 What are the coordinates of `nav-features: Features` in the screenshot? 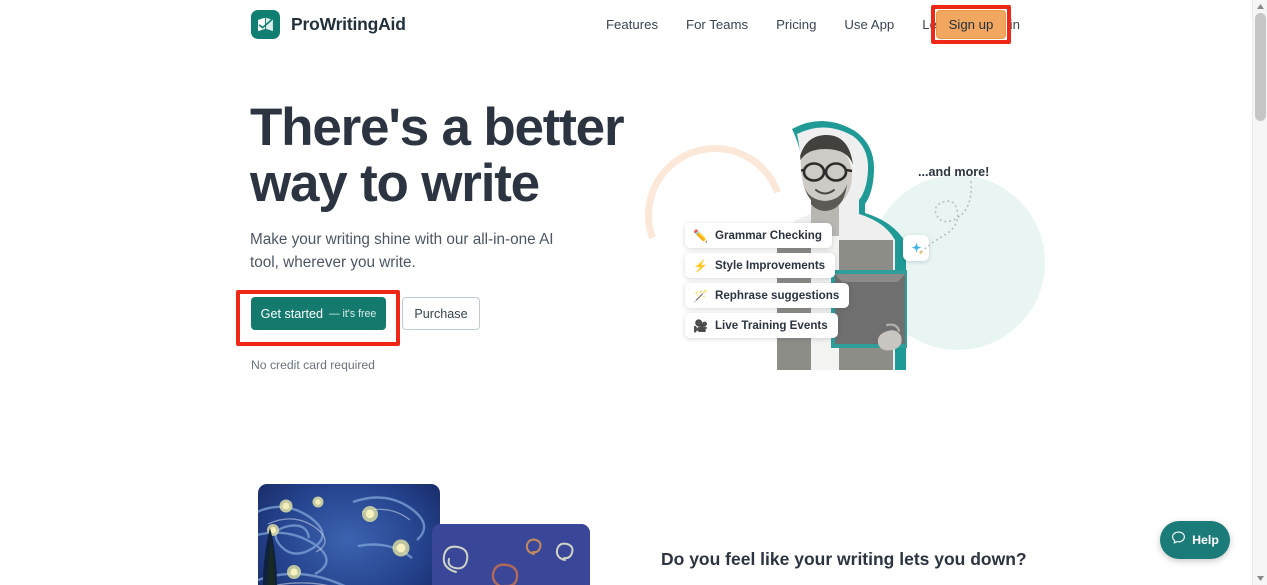 It's located at (636, 24).